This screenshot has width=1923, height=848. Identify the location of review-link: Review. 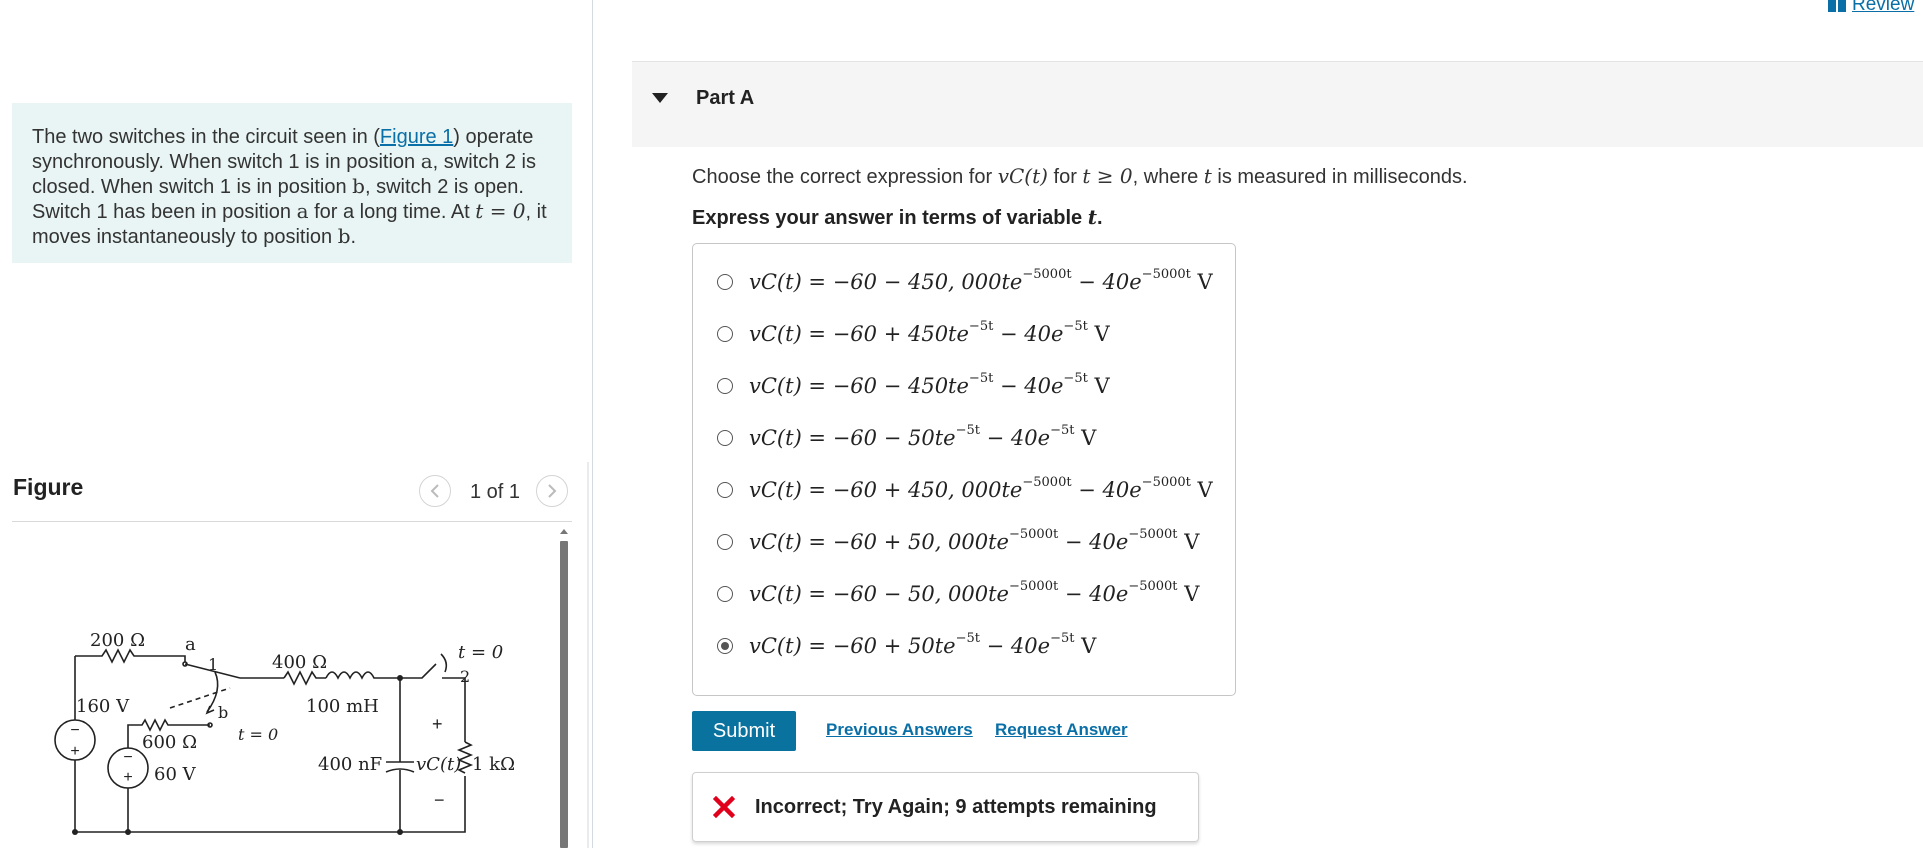
(1871, 8).